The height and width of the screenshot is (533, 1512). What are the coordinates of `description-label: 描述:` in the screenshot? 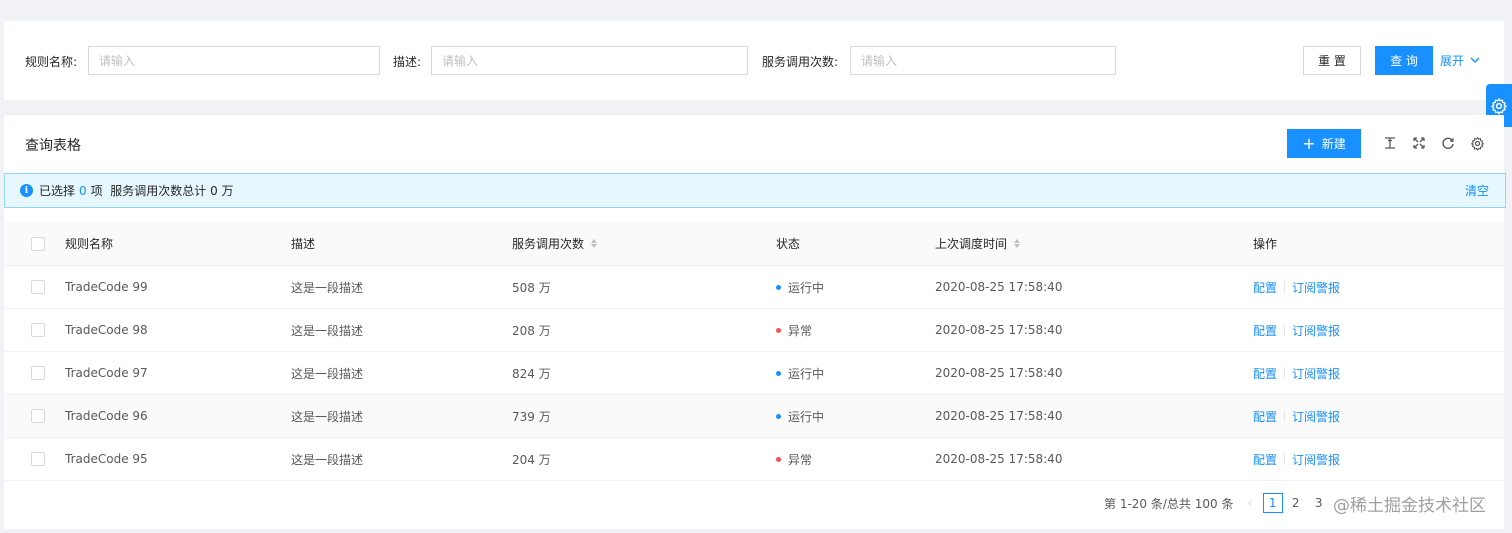 It's located at (407, 62).